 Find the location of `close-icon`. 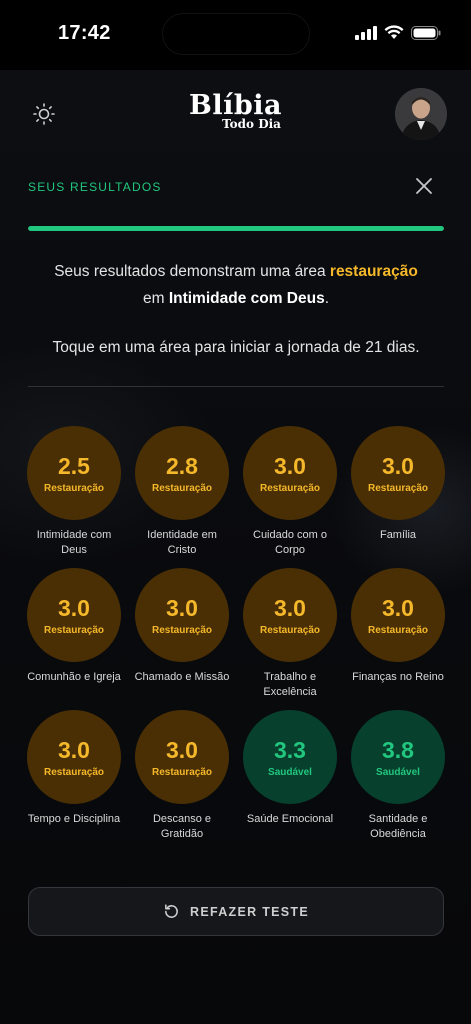

close-icon is located at coordinates (424, 186).